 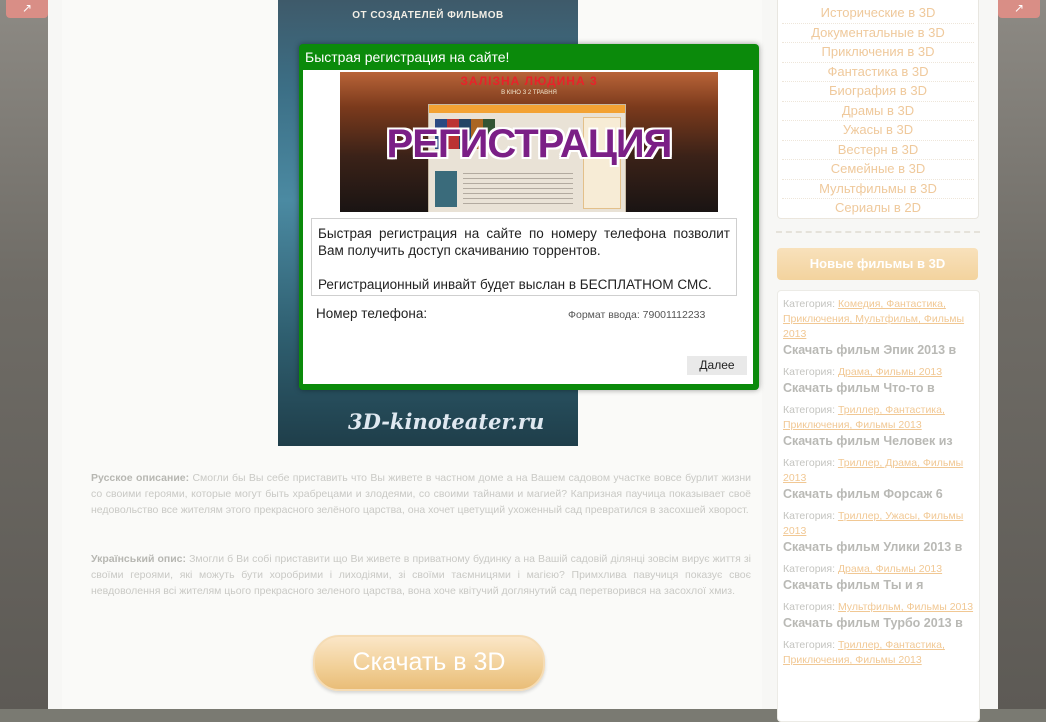 I want to click on banner-registration-word: РЕГИСТРАЦИЯ, so click(x=529, y=144).